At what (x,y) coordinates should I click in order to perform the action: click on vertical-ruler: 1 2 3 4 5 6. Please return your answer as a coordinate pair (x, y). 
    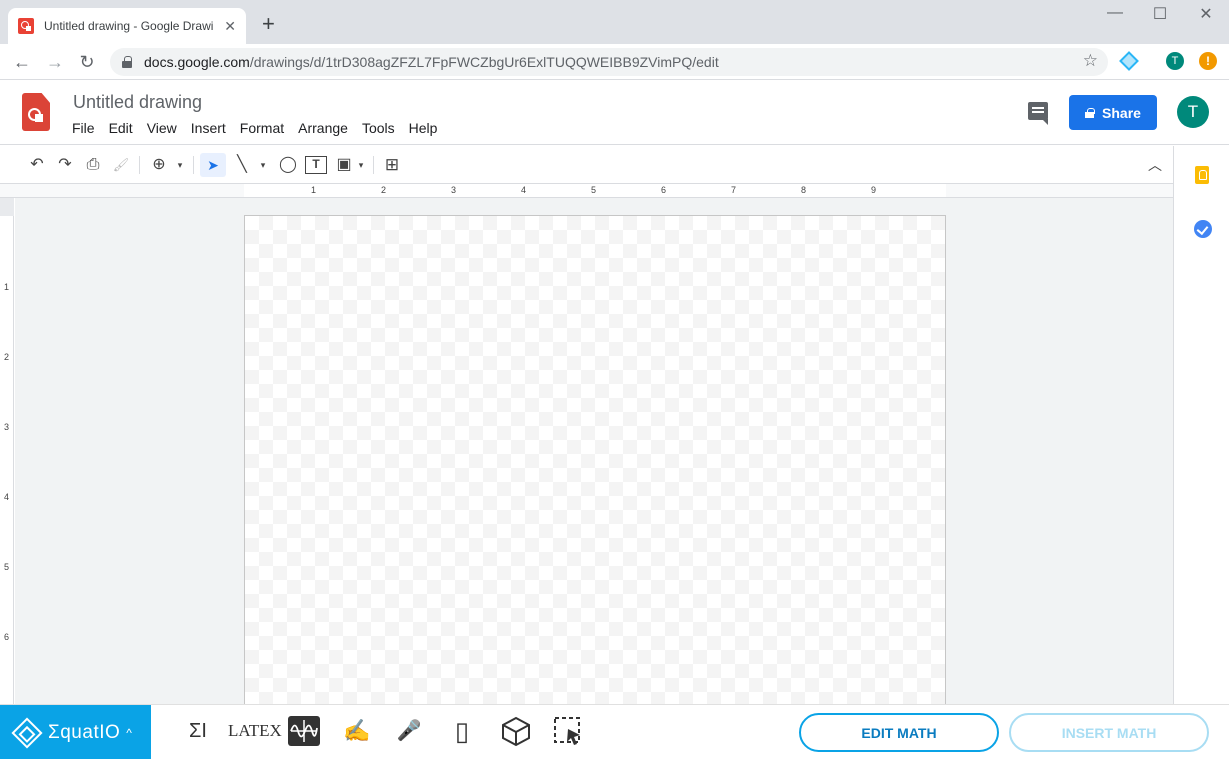
    Looking at the image, I should click on (7, 451).